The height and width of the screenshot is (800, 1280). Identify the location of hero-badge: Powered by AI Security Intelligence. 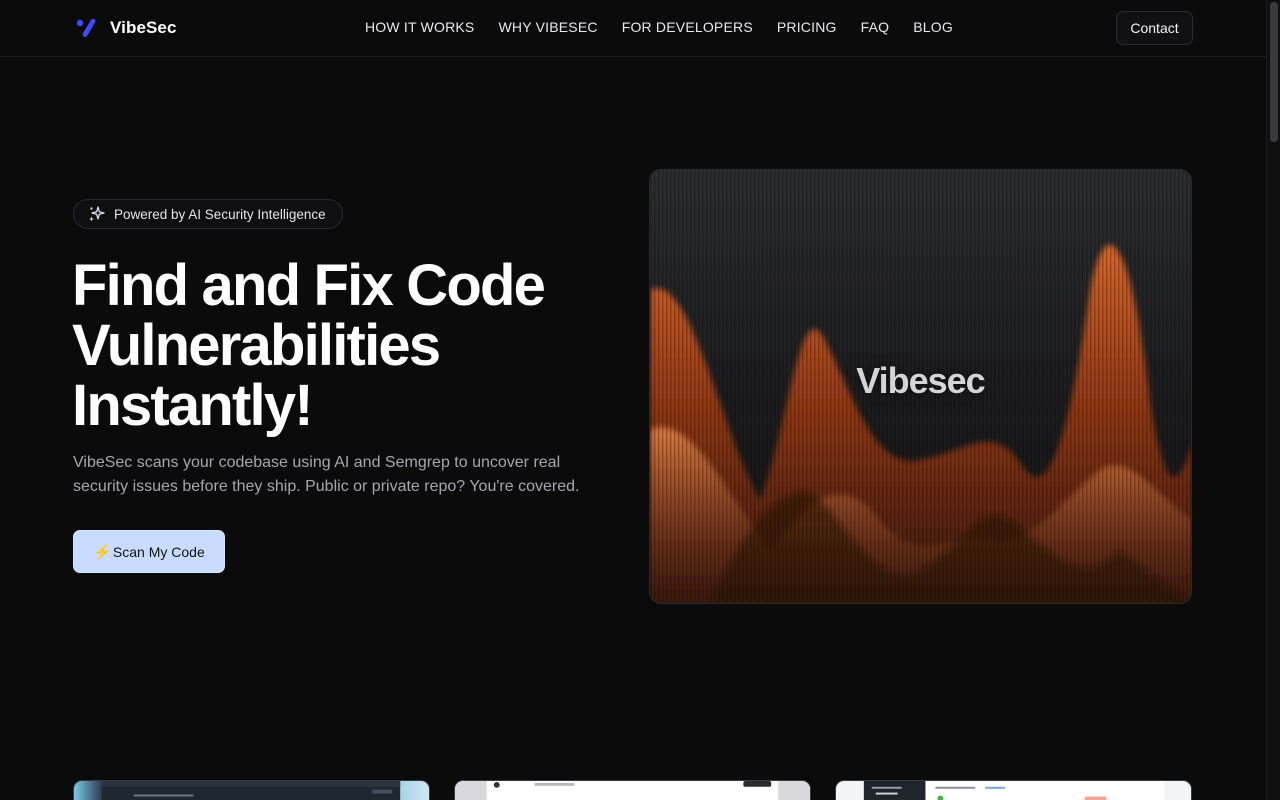
(208, 214).